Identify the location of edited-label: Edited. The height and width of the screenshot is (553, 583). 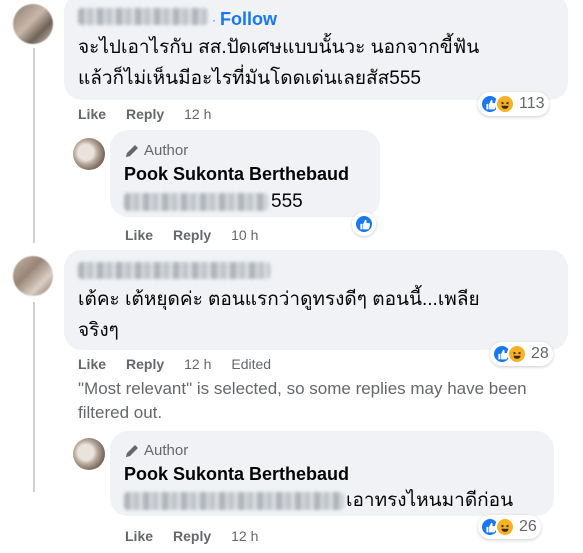
(251, 364).